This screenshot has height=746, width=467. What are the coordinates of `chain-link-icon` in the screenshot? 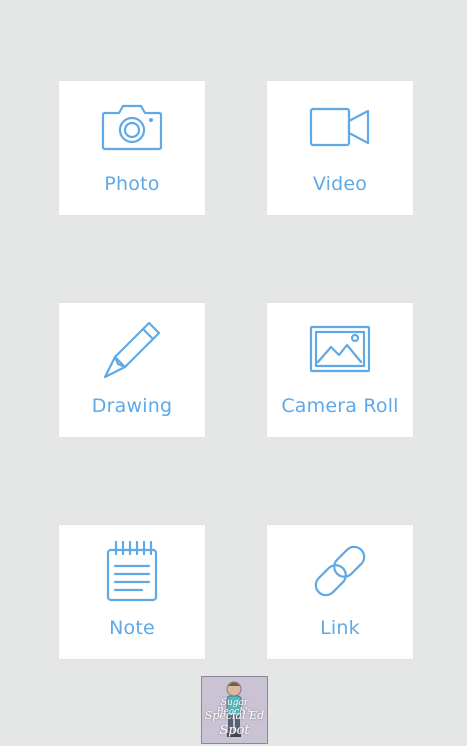 It's located at (340, 571).